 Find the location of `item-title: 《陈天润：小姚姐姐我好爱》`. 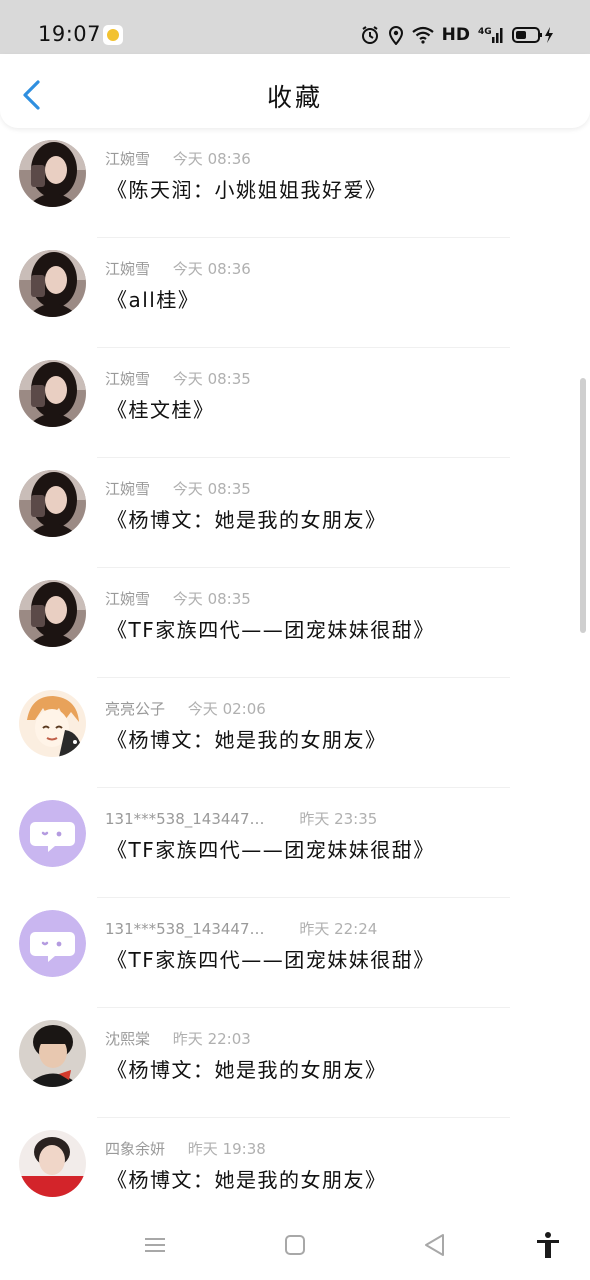

item-title: 《陈天润：小姚姐姐我好爱》 is located at coordinates (247, 190).